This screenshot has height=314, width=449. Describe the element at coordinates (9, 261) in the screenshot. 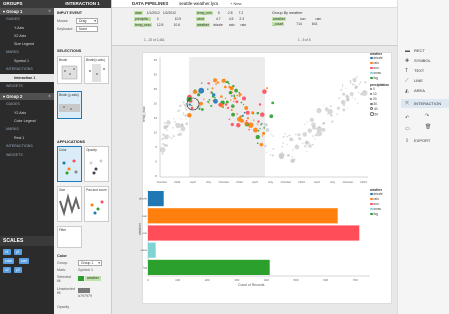

I see `scale-pill: color` at that location.